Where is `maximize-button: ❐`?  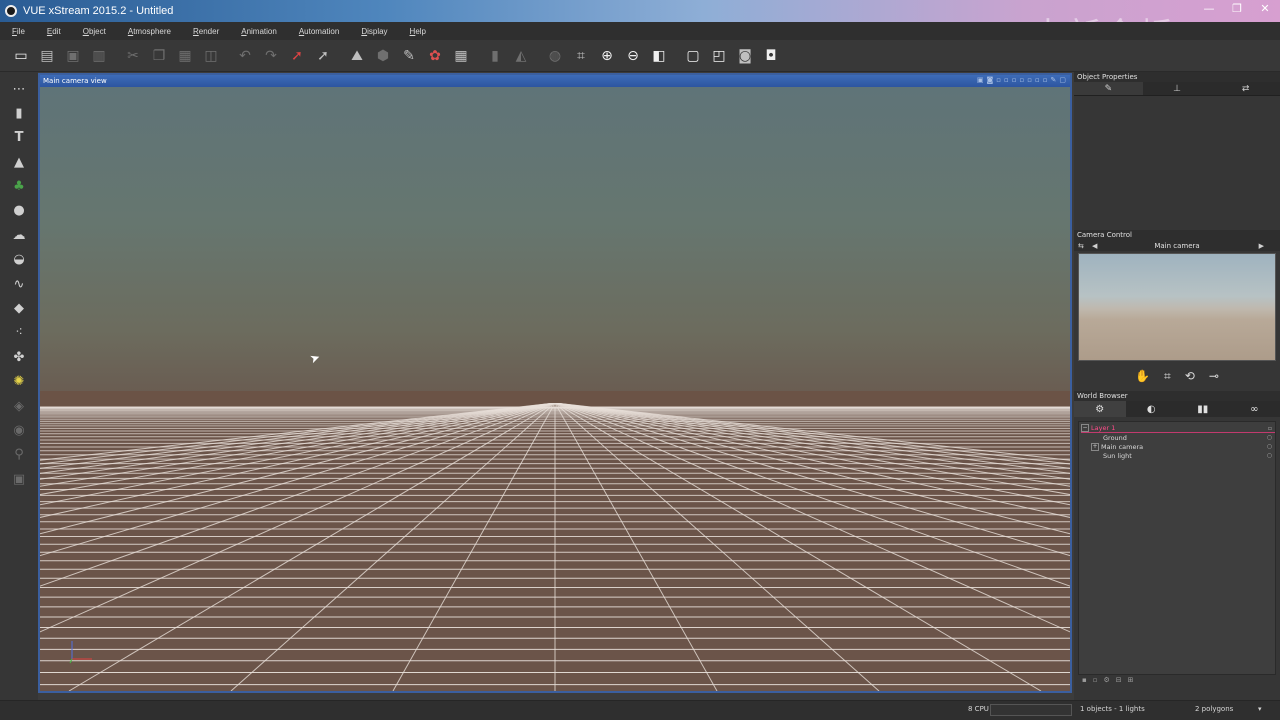
maximize-button: ❐ is located at coordinates (1237, 9).